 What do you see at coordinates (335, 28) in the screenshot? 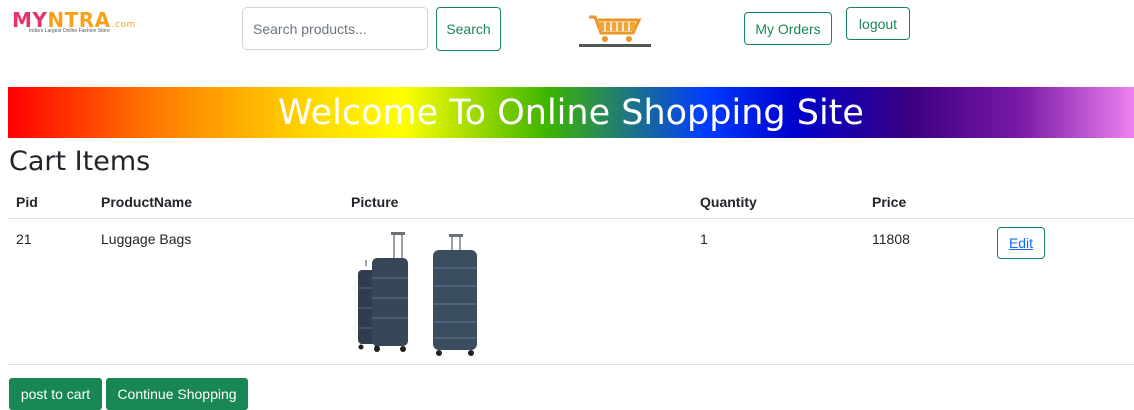
I see `search-input` at bounding box center [335, 28].